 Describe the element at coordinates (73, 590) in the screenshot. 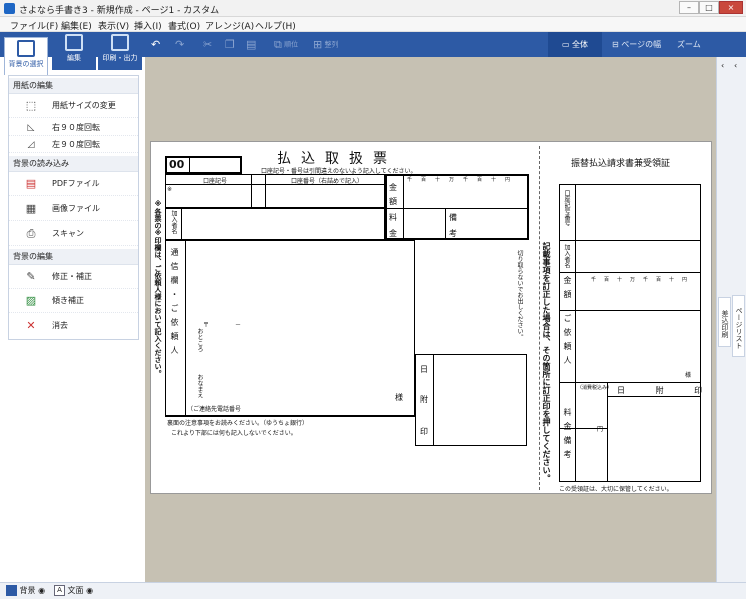

I see `layer-text: A 文面 ◉` at that location.